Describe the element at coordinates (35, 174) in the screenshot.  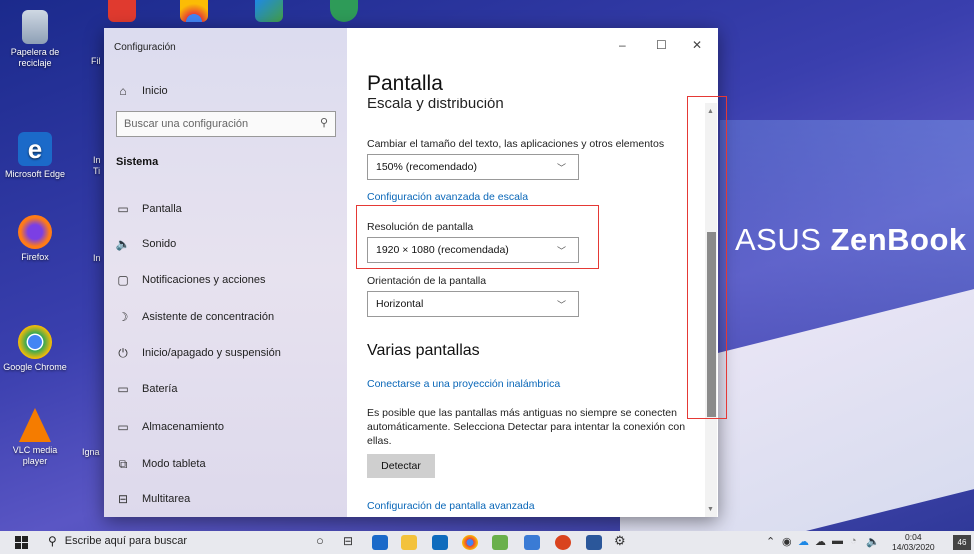
I see `edge-label: Microsoft Edge` at that location.